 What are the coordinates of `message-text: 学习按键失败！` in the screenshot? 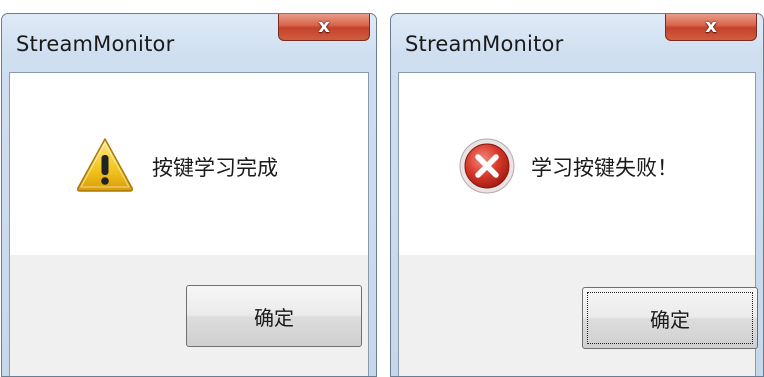 It's located at (604, 168).